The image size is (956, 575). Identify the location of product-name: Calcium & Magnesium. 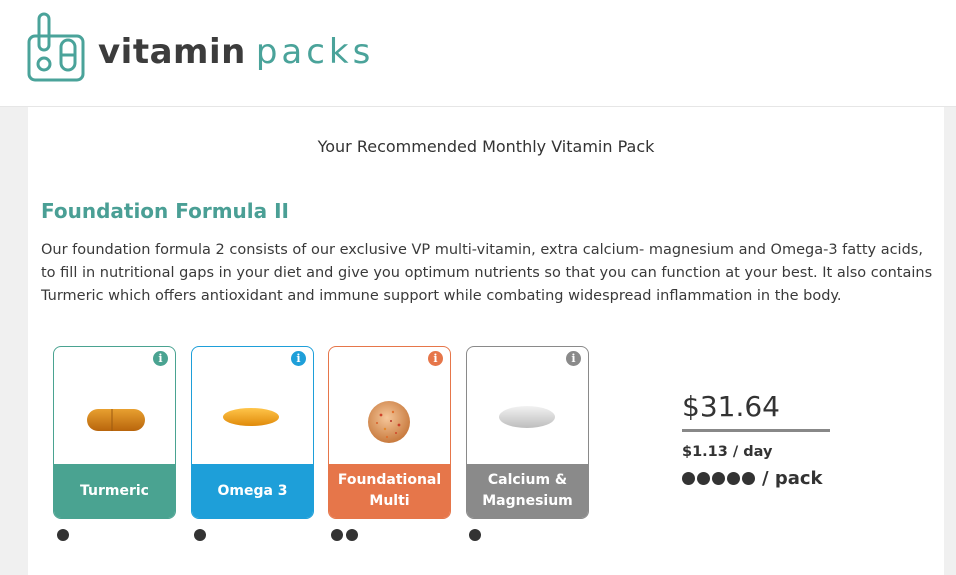
(527, 491).